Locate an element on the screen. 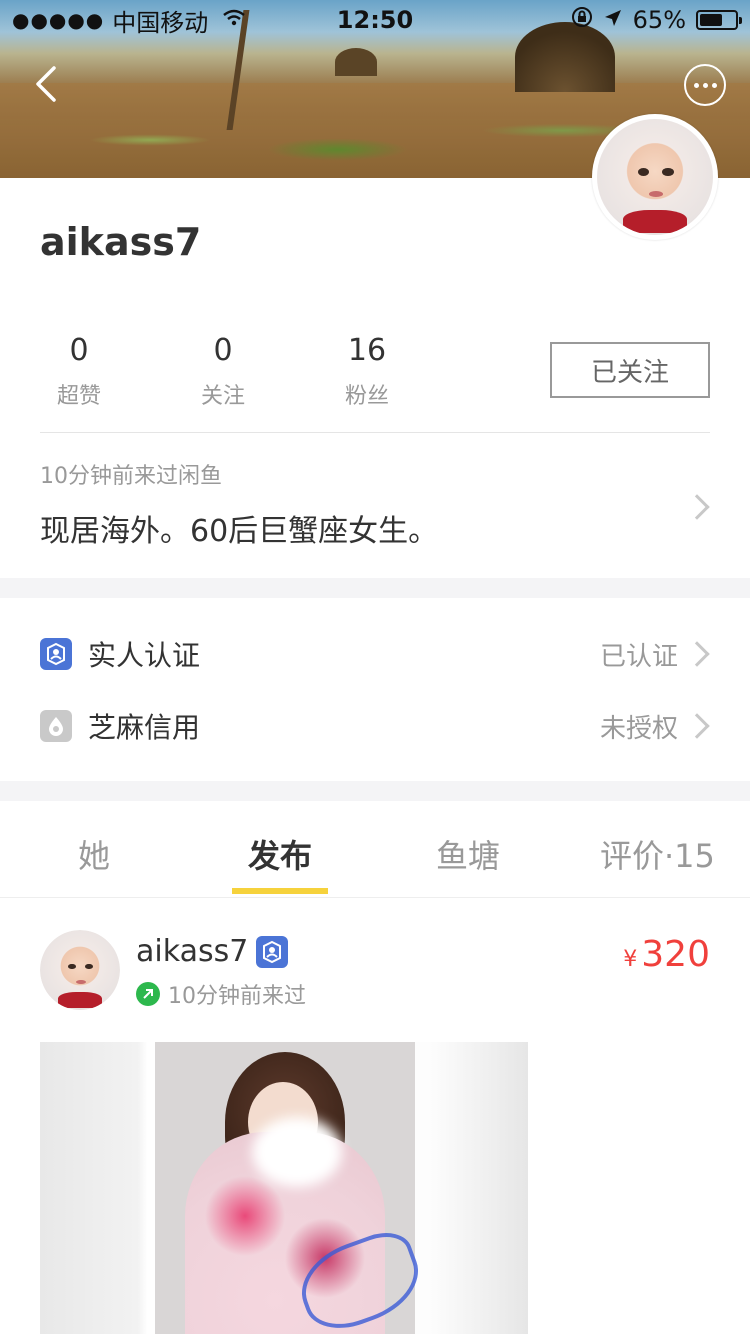 The height and width of the screenshot is (1334, 750). currency-symbol: ¥ is located at coordinates (630, 959).